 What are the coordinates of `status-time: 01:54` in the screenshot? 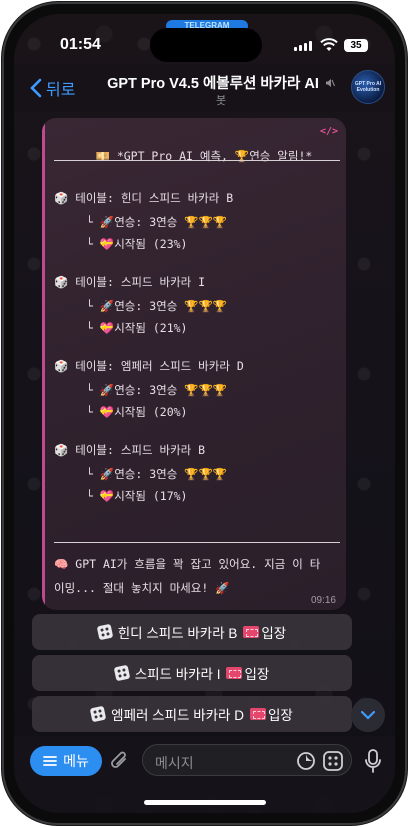 It's located at (80, 44).